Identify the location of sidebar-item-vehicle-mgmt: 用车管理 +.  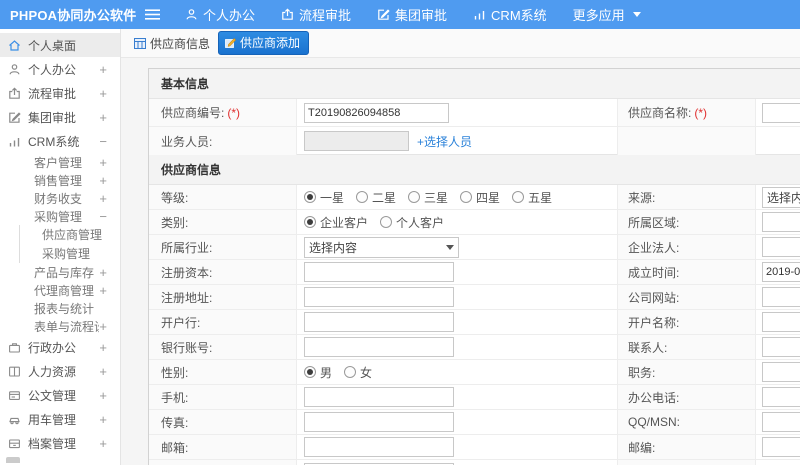
(60, 419).